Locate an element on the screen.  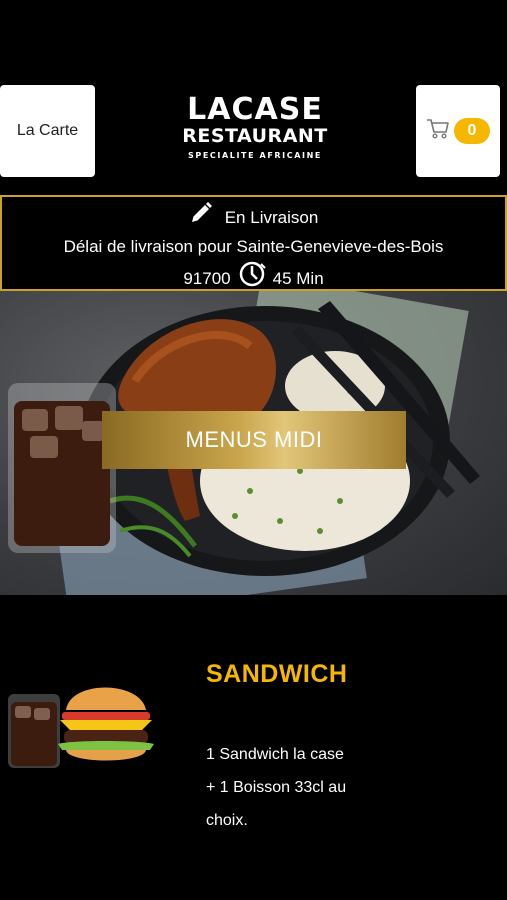
logo-line-3: SPECIALITE AFRICAINE is located at coordinates (255, 155).